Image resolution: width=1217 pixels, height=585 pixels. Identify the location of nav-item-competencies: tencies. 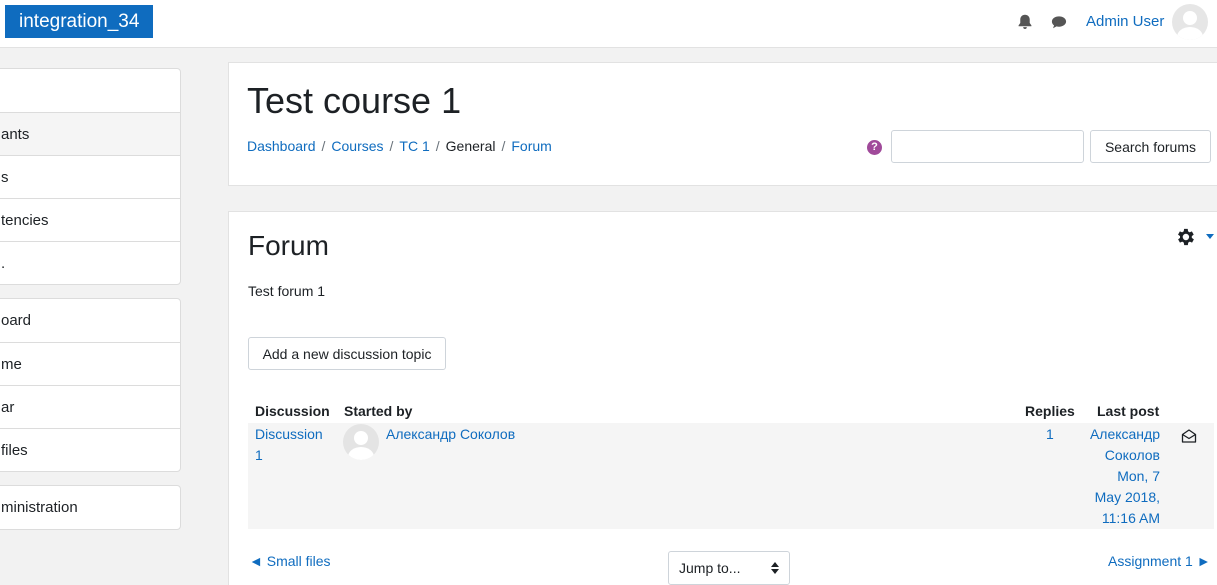
(90, 219).